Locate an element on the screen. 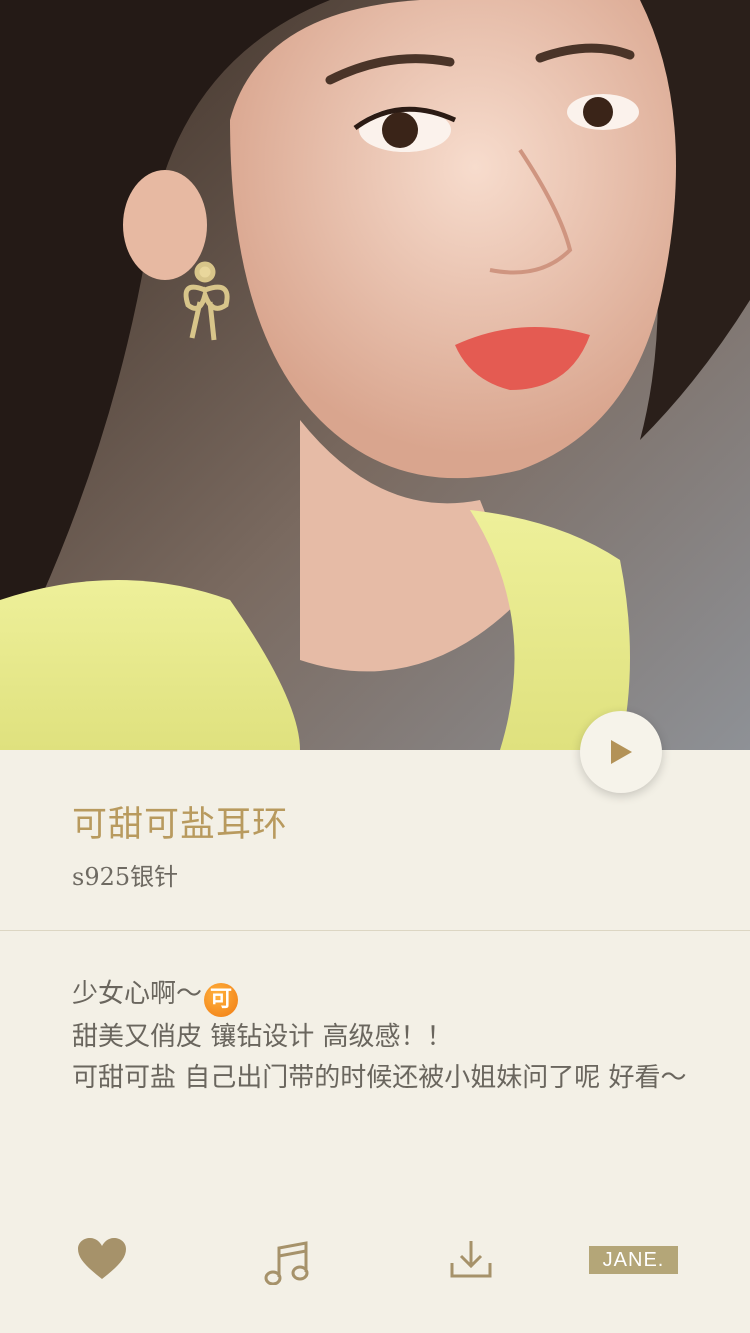 Image resolution: width=750 pixels, height=1333 pixels. like-button is located at coordinates (102, 1261).